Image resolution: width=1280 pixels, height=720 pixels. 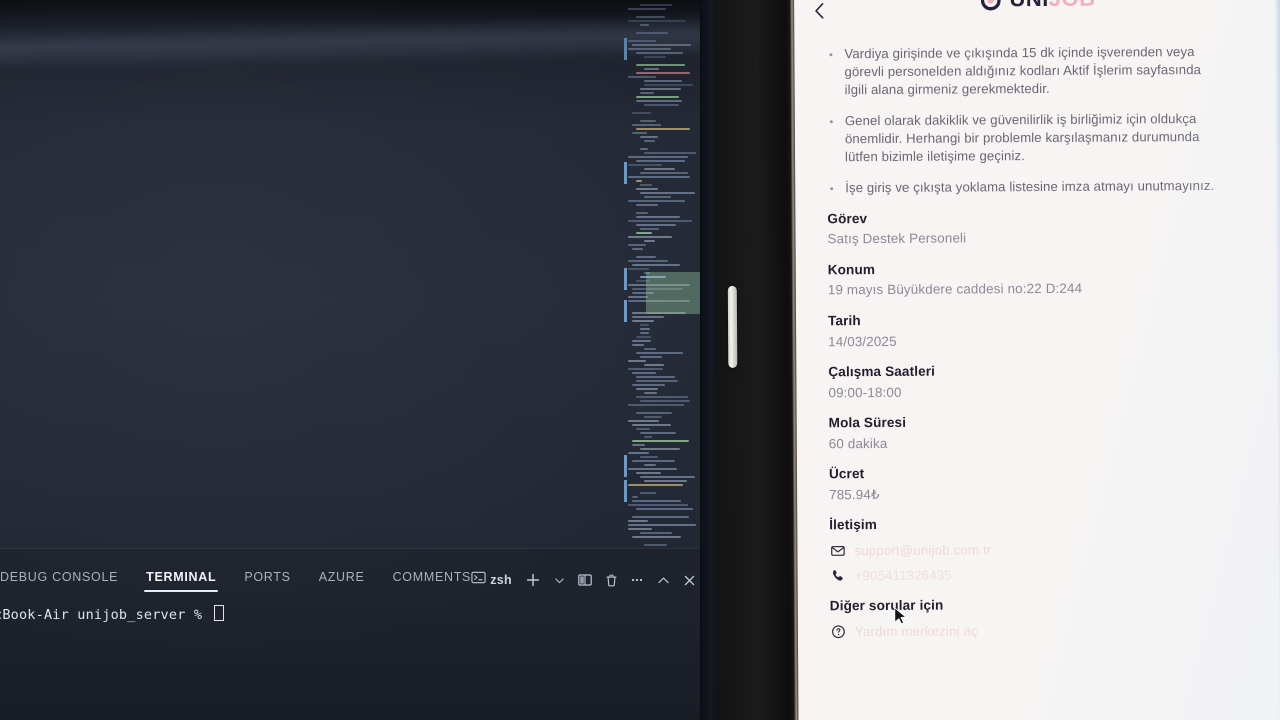 What do you see at coordinates (358, 662) in the screenshot?
I see `terminal-output: cBook-Air unijob_server %` at bounding box center [358, 662].